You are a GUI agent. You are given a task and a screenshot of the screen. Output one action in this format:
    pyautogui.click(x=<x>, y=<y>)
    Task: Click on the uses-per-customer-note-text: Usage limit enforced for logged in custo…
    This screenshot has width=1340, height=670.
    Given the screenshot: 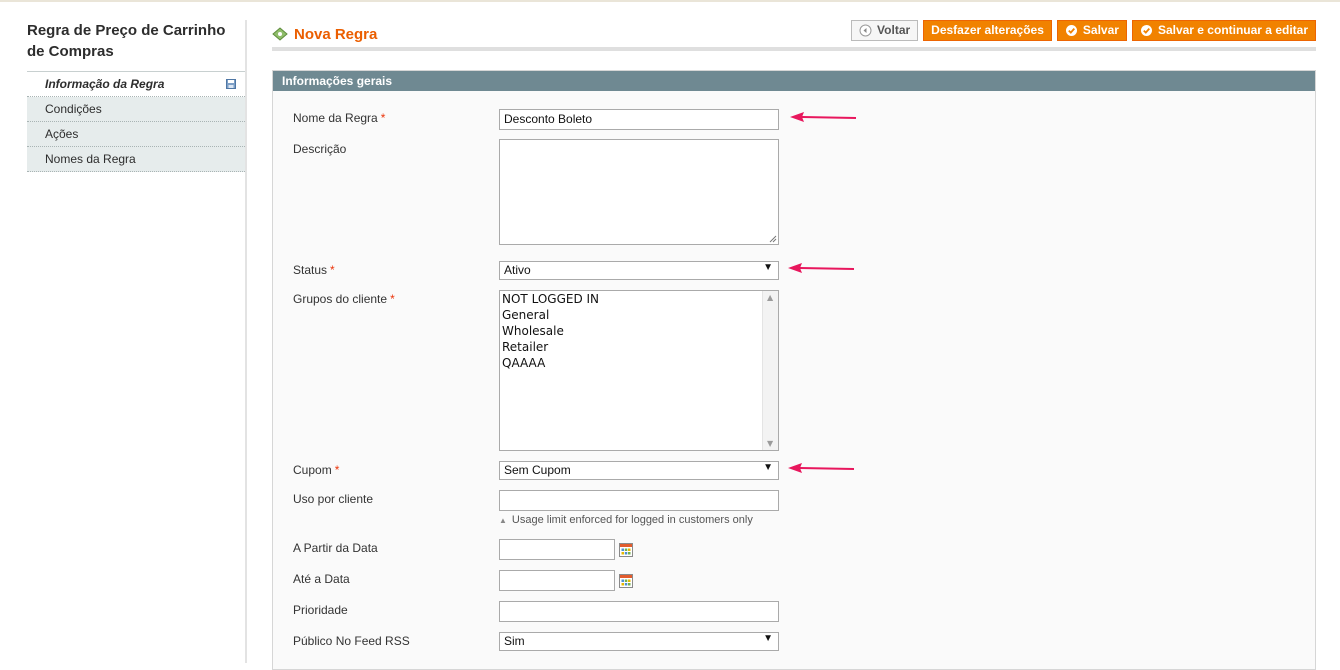 What is the action you would take?
    pyautogui.click(x=632, y=520)
    